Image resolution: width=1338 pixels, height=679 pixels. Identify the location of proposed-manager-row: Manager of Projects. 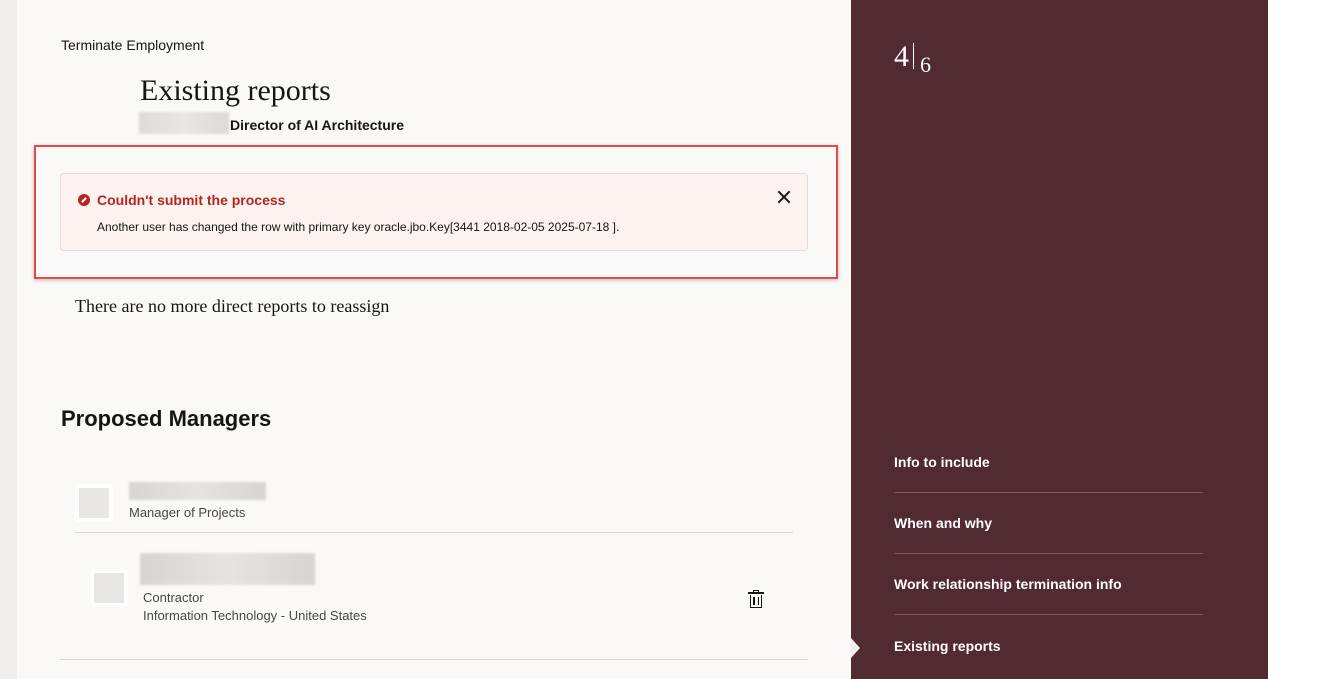
(434, 505).